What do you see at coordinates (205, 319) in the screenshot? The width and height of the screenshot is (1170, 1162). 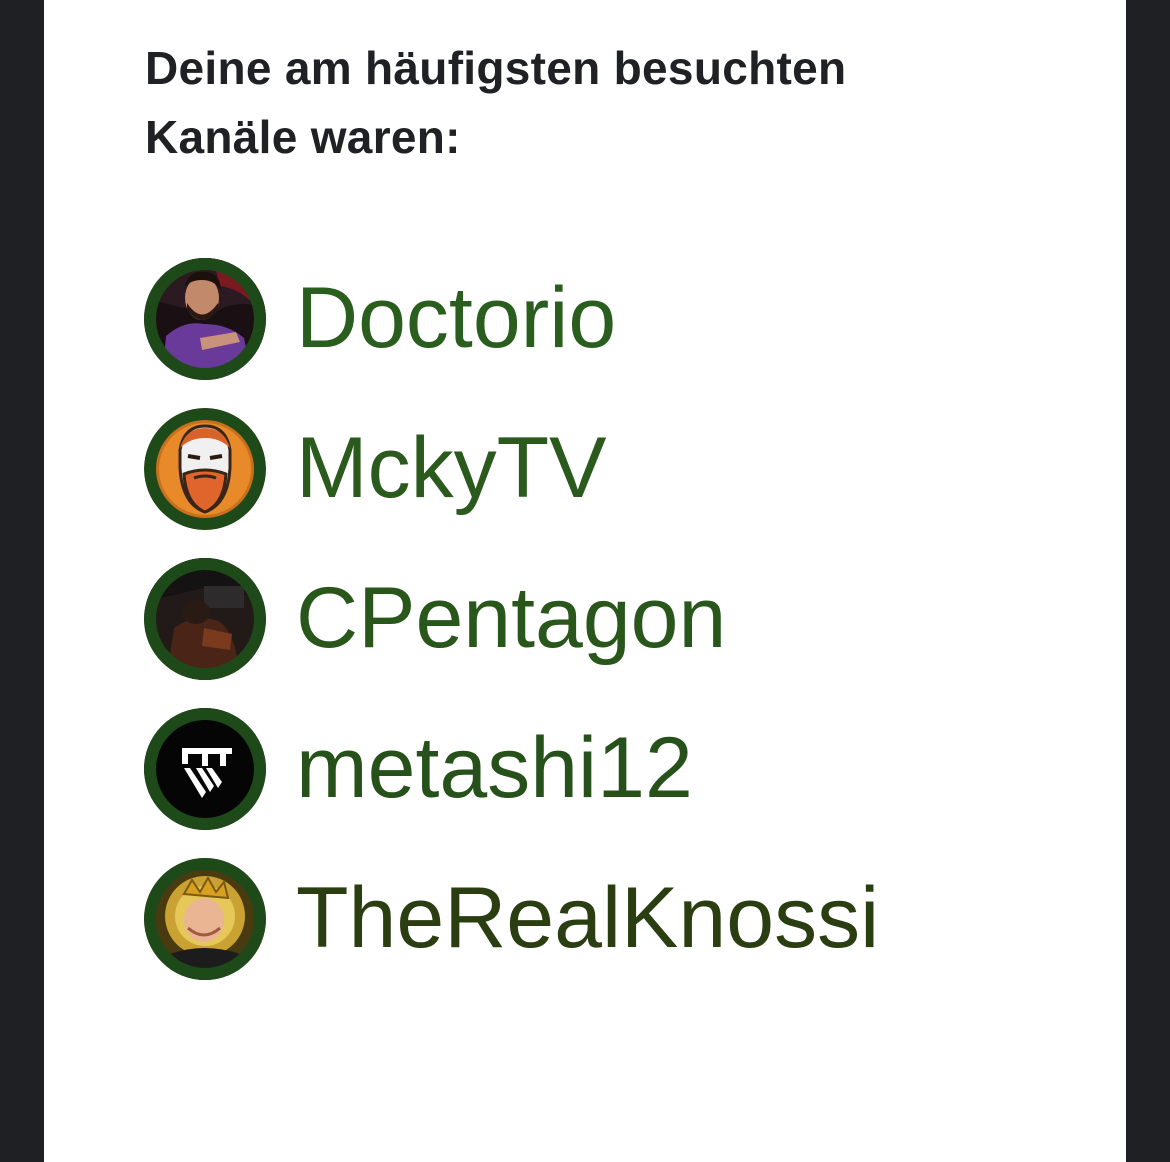 I see `avatar-photo-man-purple-shirt` at bounding box center [205, 319].